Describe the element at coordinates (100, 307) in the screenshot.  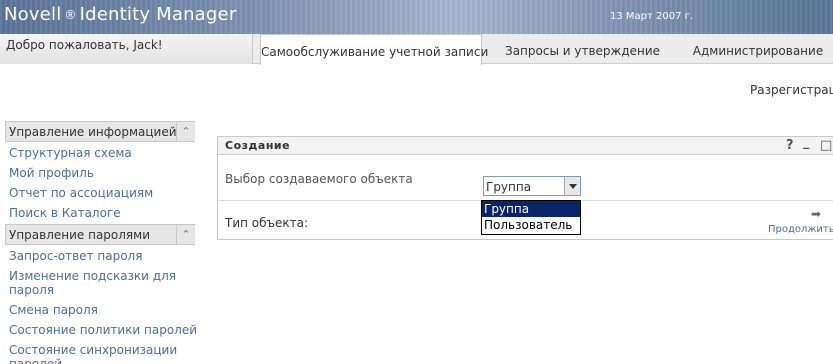
I see `sidebar-item-change-password: Смена пароля` at that location.